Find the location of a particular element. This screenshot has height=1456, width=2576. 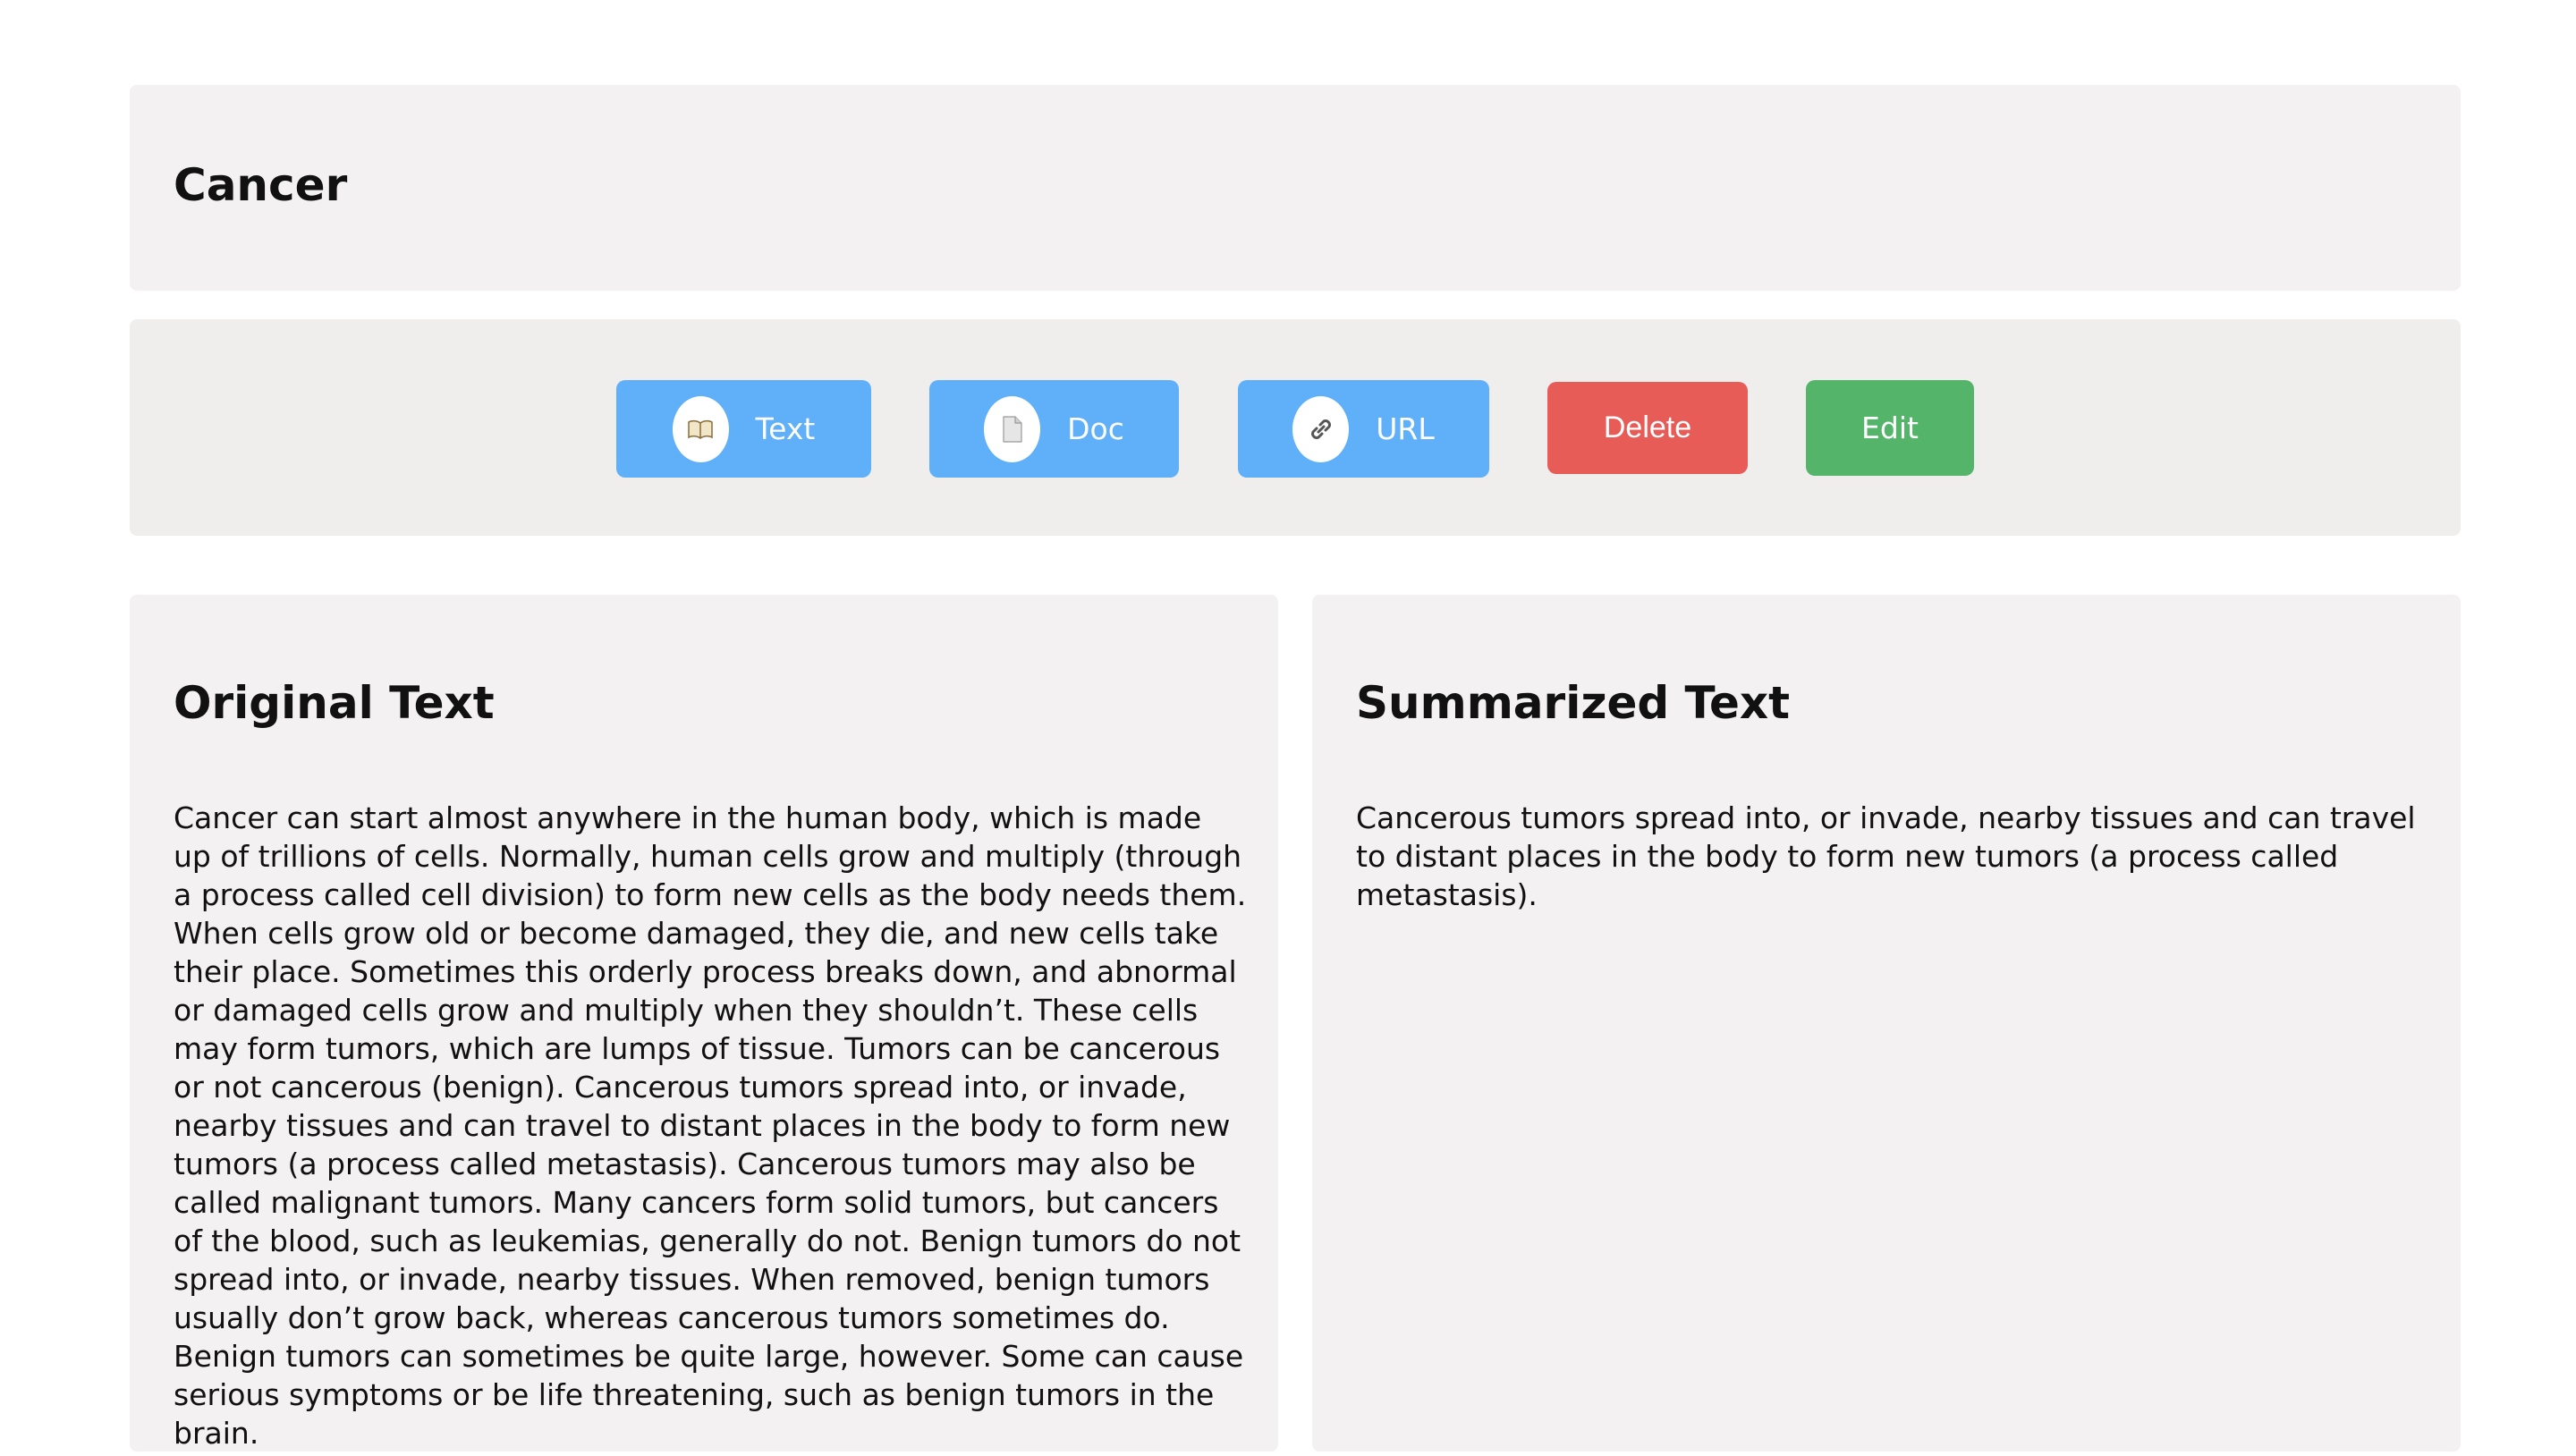

link-icon is located at coordinates (1321, 428).